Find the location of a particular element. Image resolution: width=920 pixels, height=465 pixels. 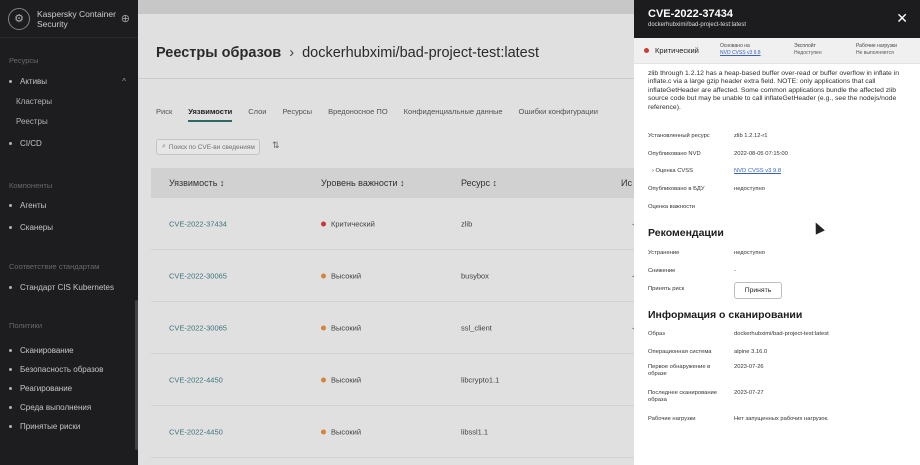

scan-info-label: Первое обнаружение в образе is located at coordinates (679, 370).